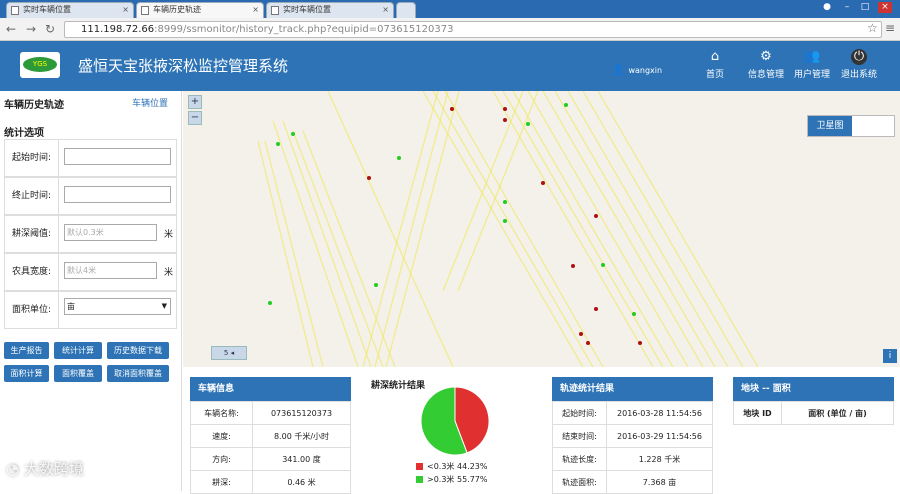 The image size is (900, 494). What do you see at coordinates (169, 235) in the screenshot?
I see `depth-unit: 米` at bounding box center [169, 235].